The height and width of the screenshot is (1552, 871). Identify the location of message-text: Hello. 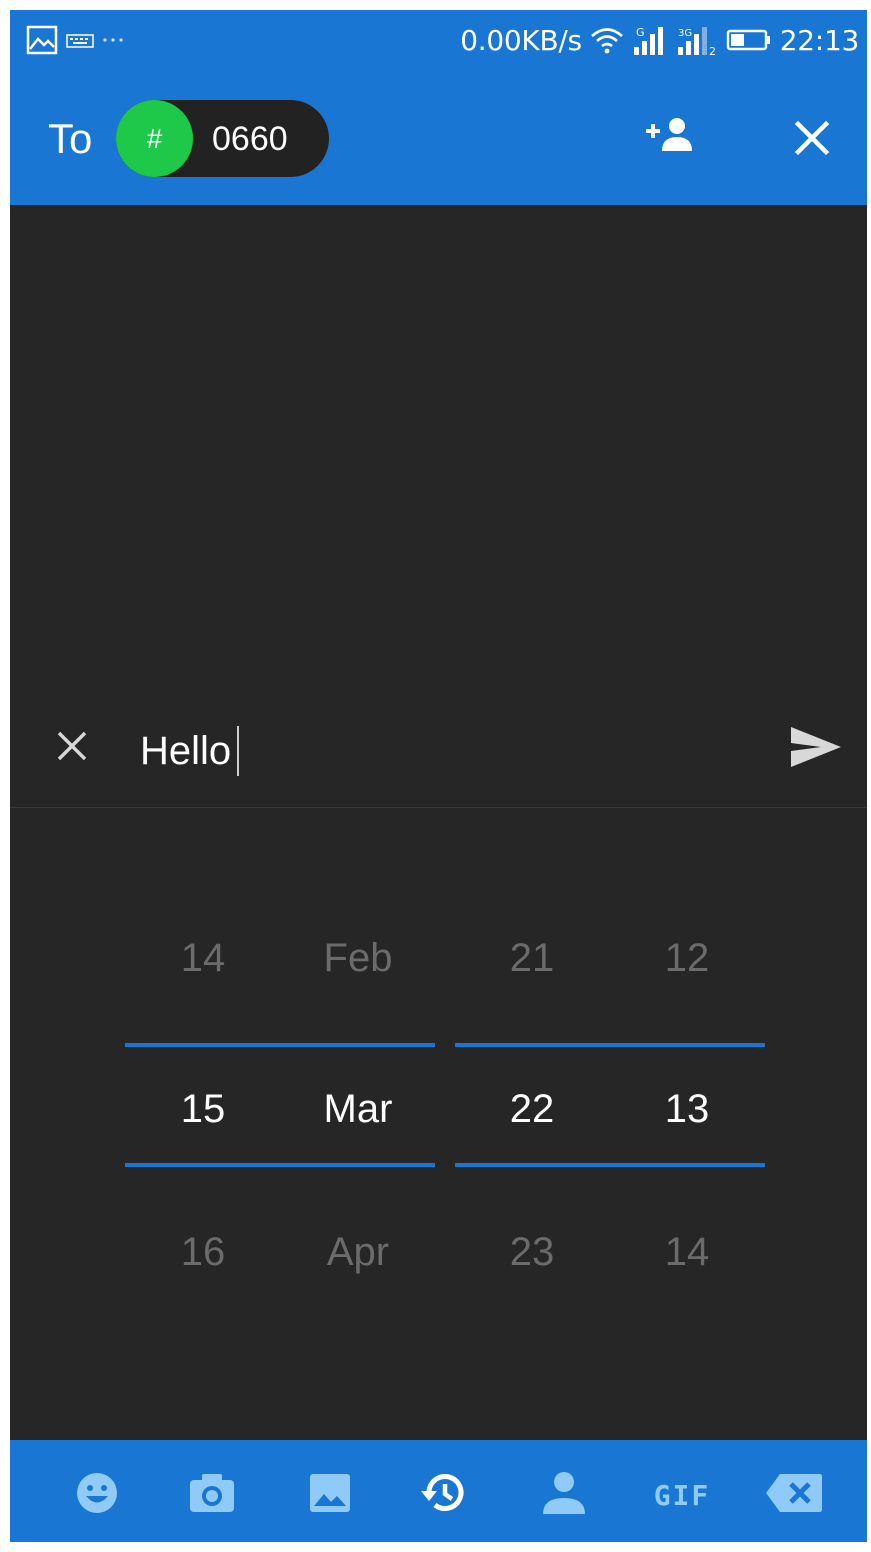
(186, 751).